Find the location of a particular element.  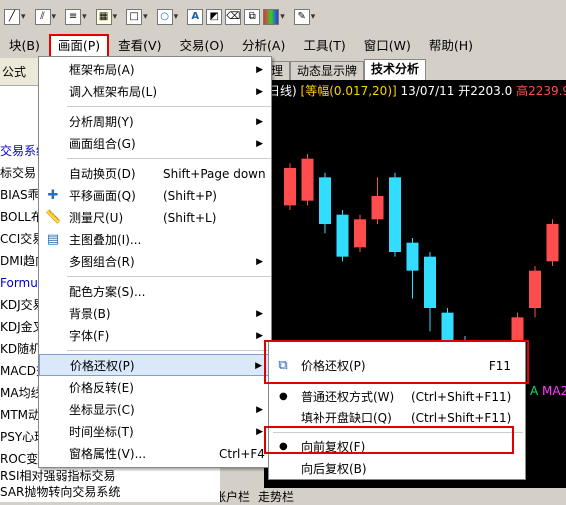

menu-analysis: 分析(A) is located at coordinates (263, 46).